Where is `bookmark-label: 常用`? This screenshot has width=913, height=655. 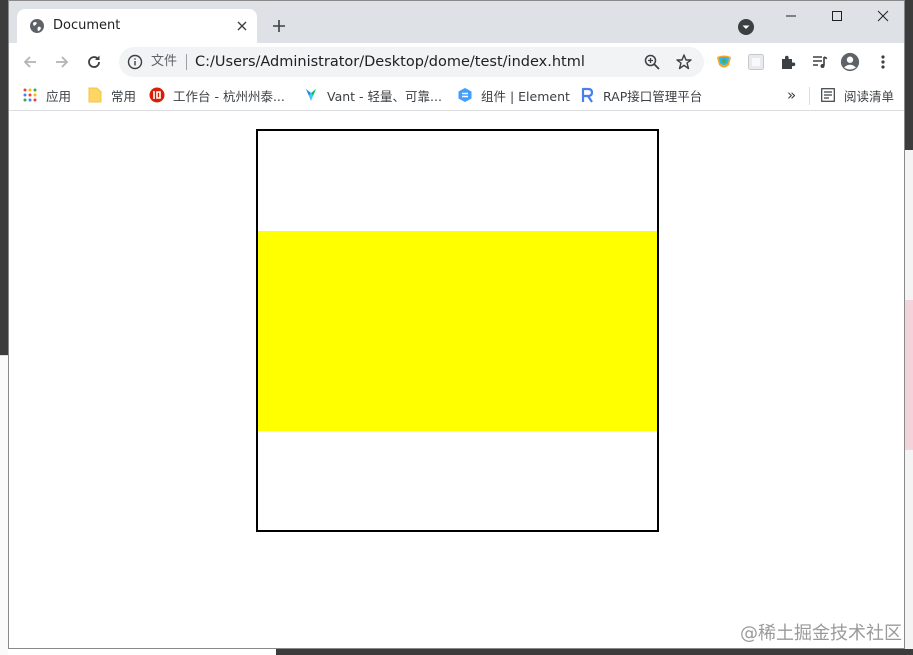 bookmark-label: 常用 is located at coordinates (124, 96).